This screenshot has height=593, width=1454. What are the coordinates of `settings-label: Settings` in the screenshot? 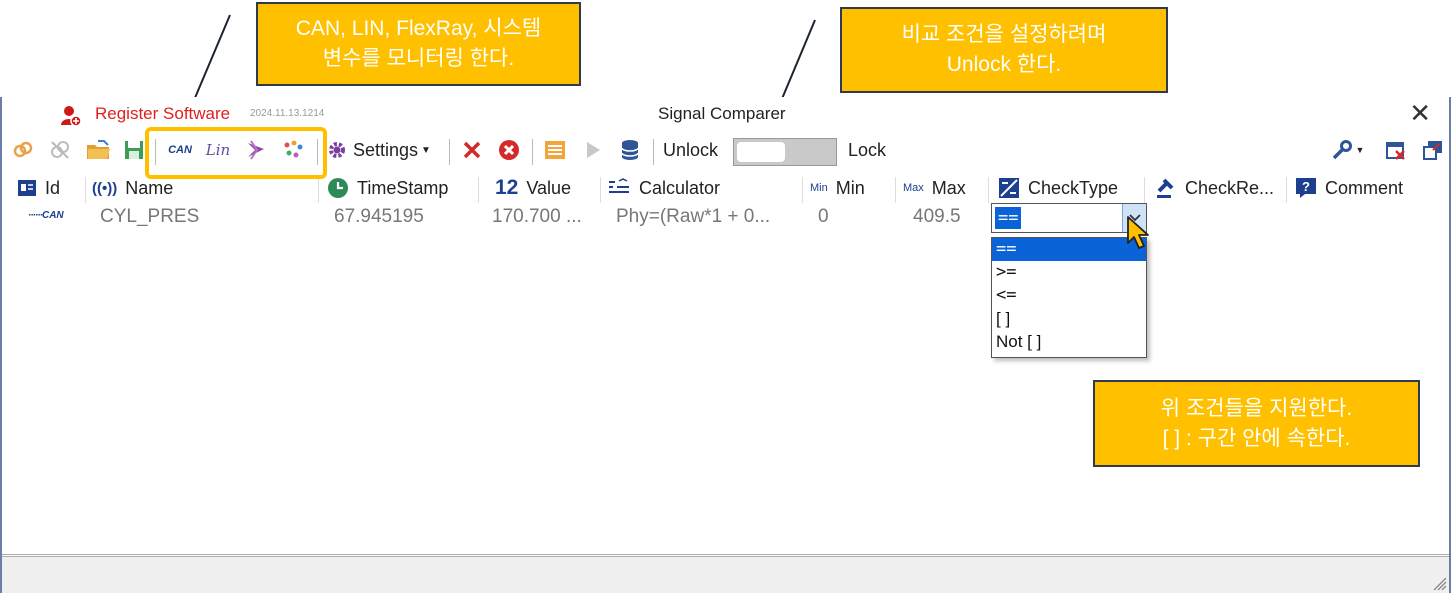 It's located at (386, 149).